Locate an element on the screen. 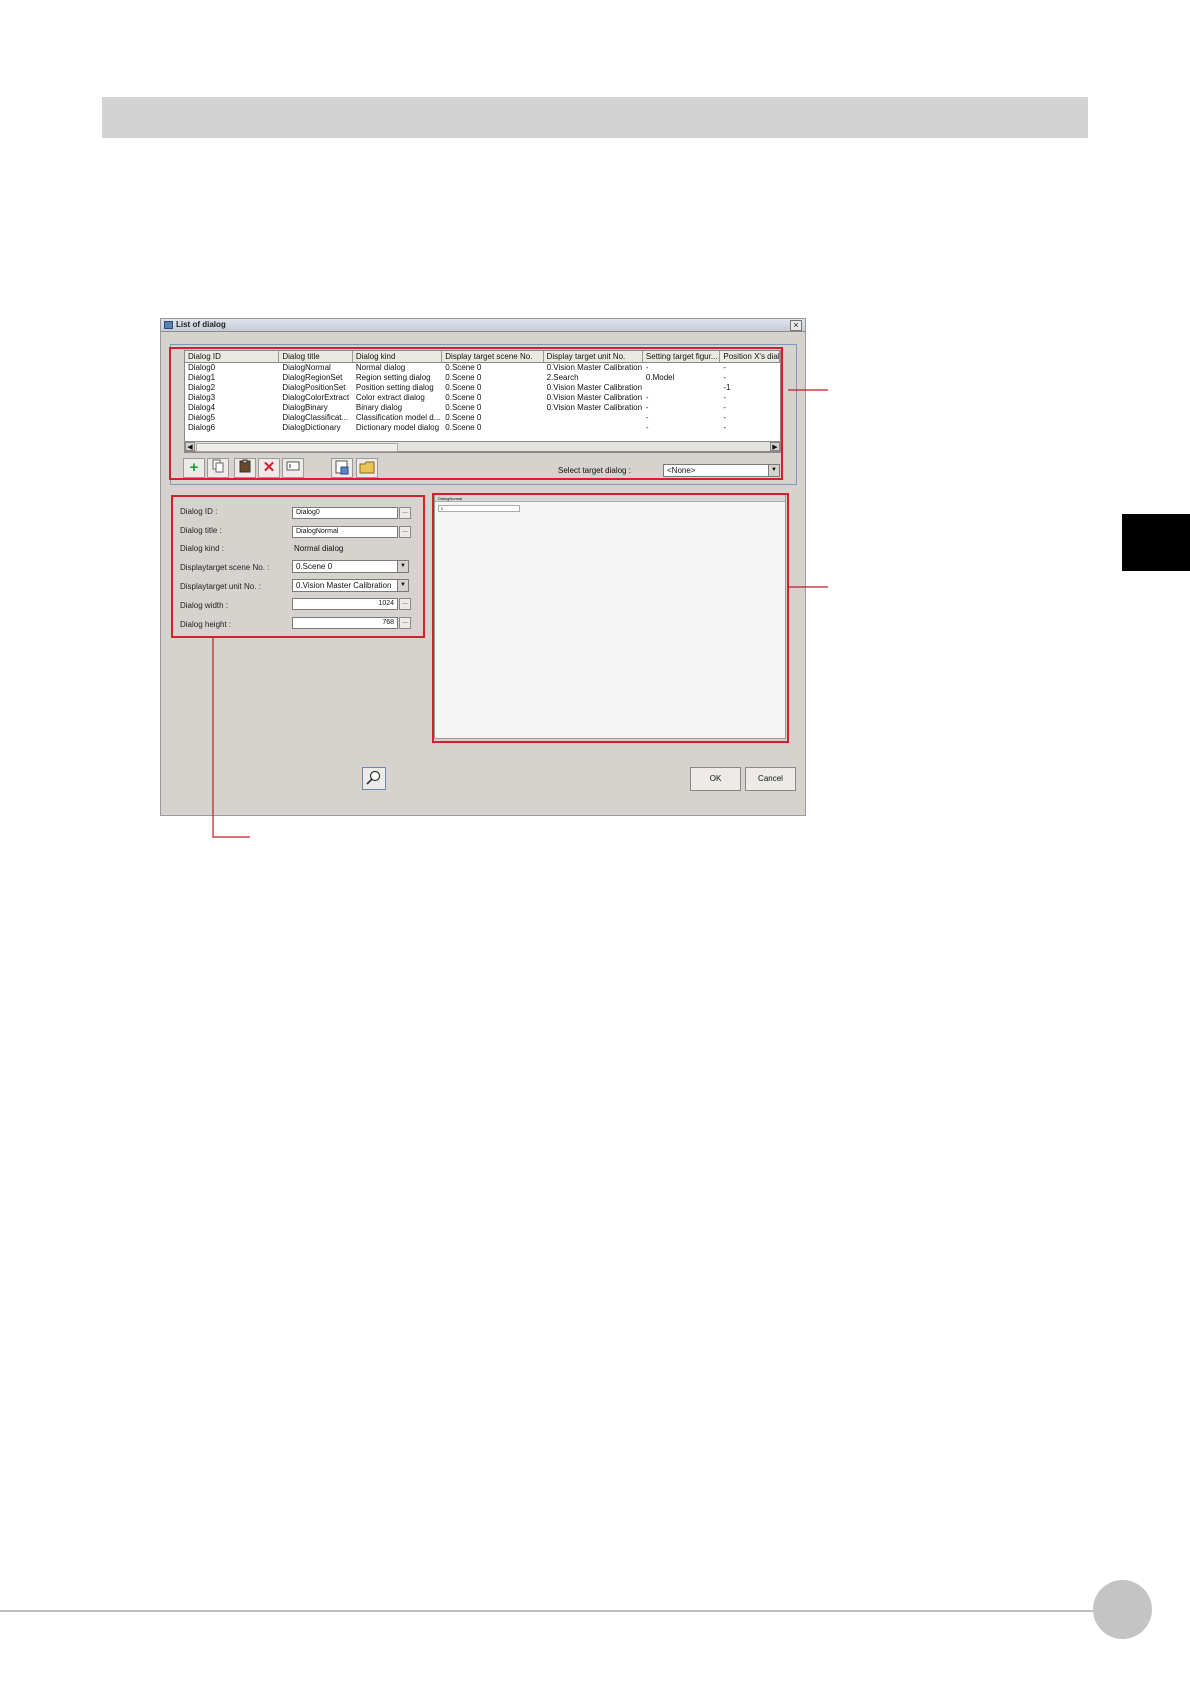  page-number-badge is located at coordinates (1122, 1609).